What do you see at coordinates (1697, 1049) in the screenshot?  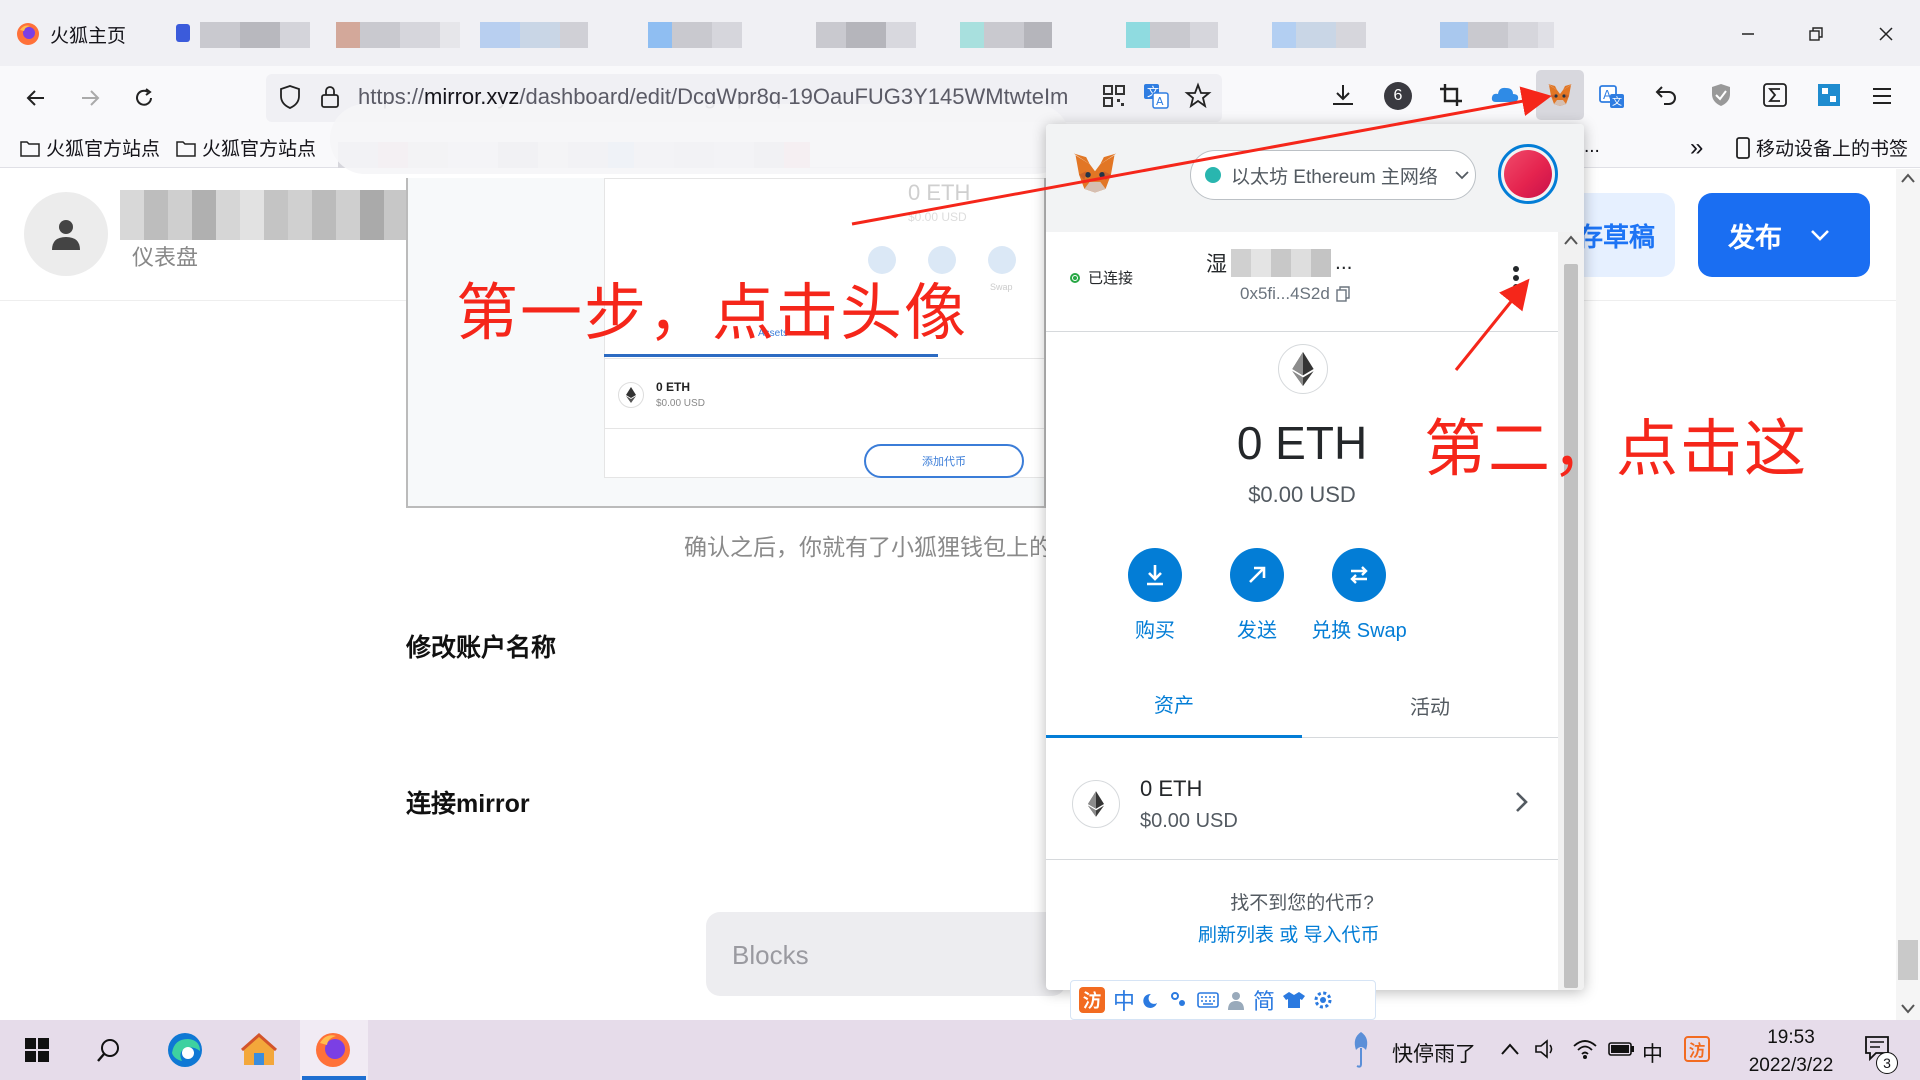 I see `sogou-ime-icon: 汸` at bounding box center [1697, 1049].